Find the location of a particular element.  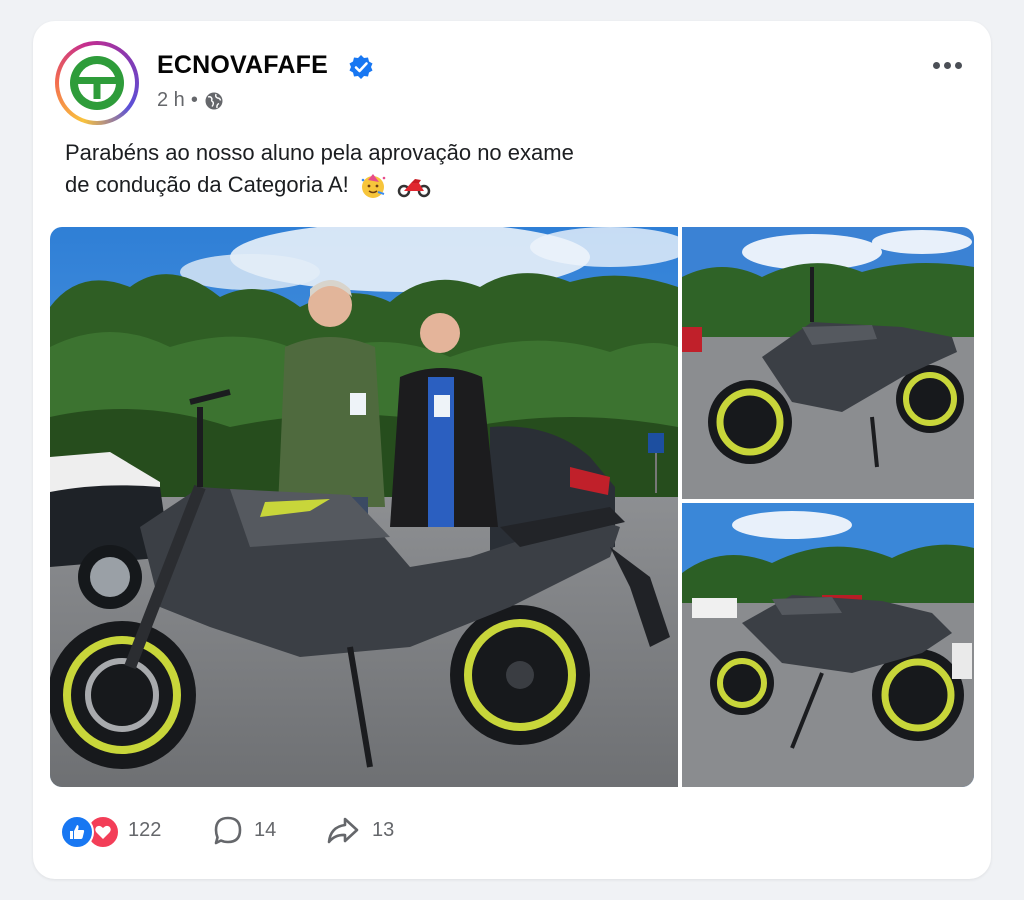

comment-count: 14 is located at coordinates (265, 830).